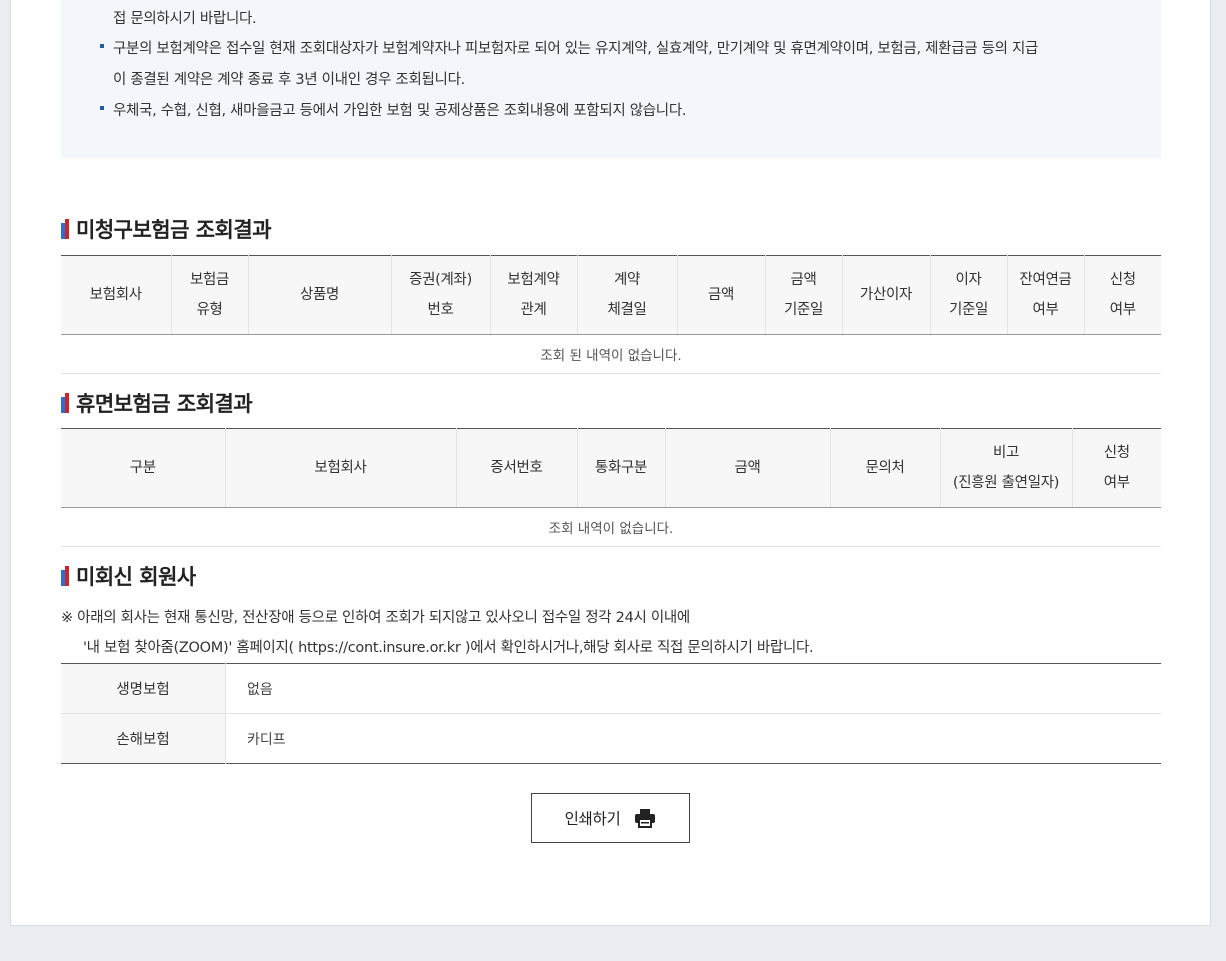 The width and height of the screenshot is (1226, 961). Describe the element at coordinates (1046, 295) in the screenshot. I see `column-header: 잔여연금 여부` at that location.